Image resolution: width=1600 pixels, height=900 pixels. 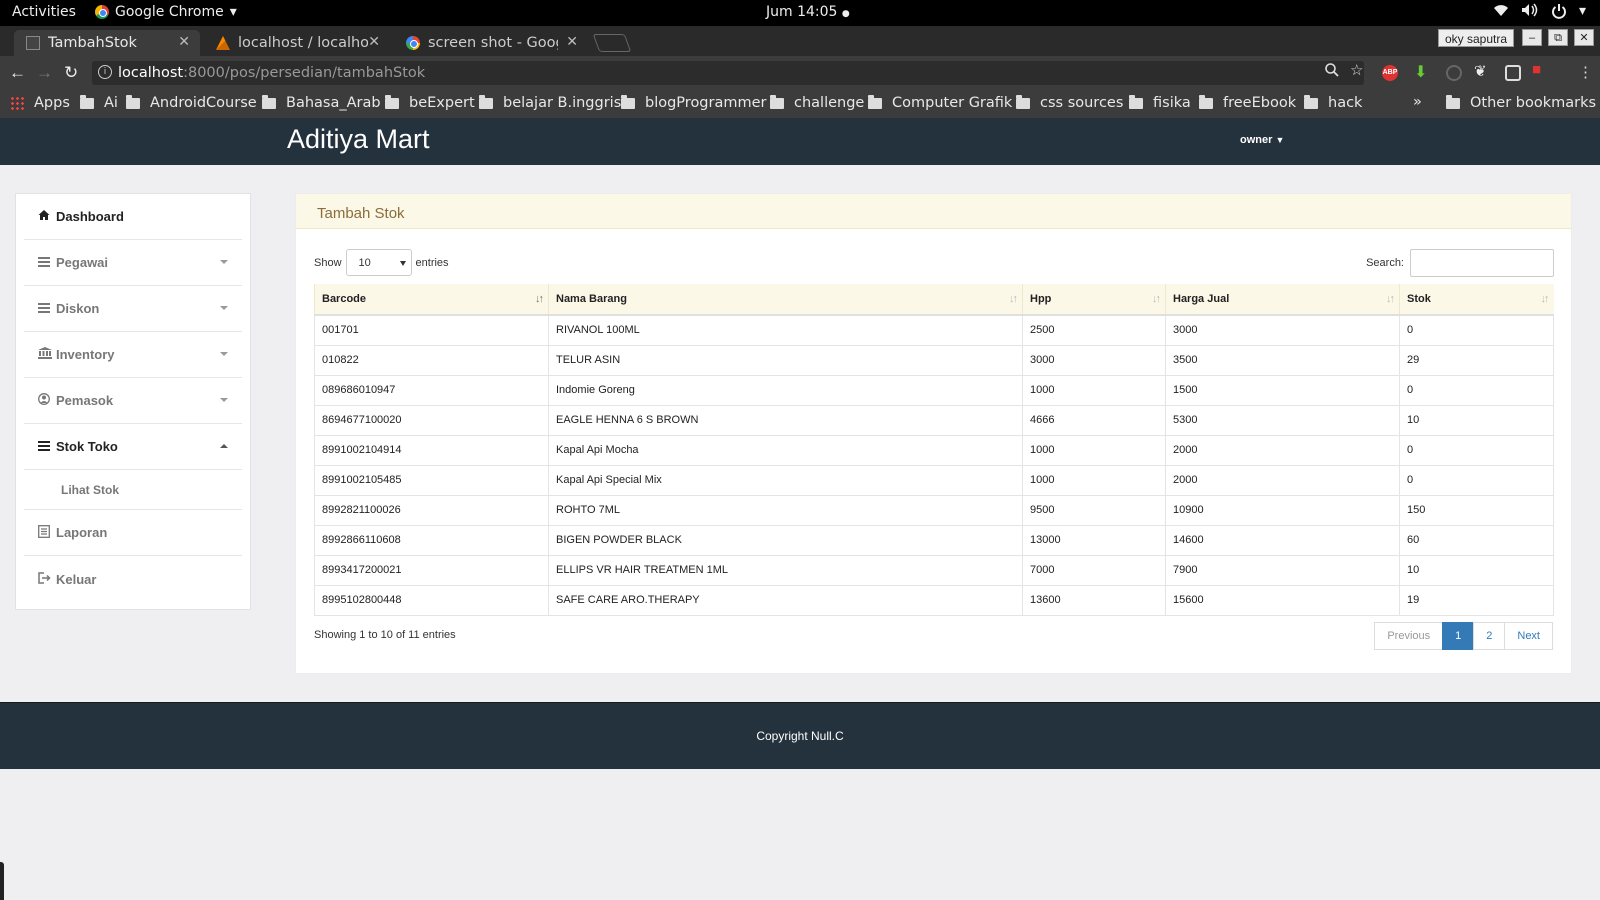 I want to click on clock: Jum 14:05 ●, so click(x=808, y=12).